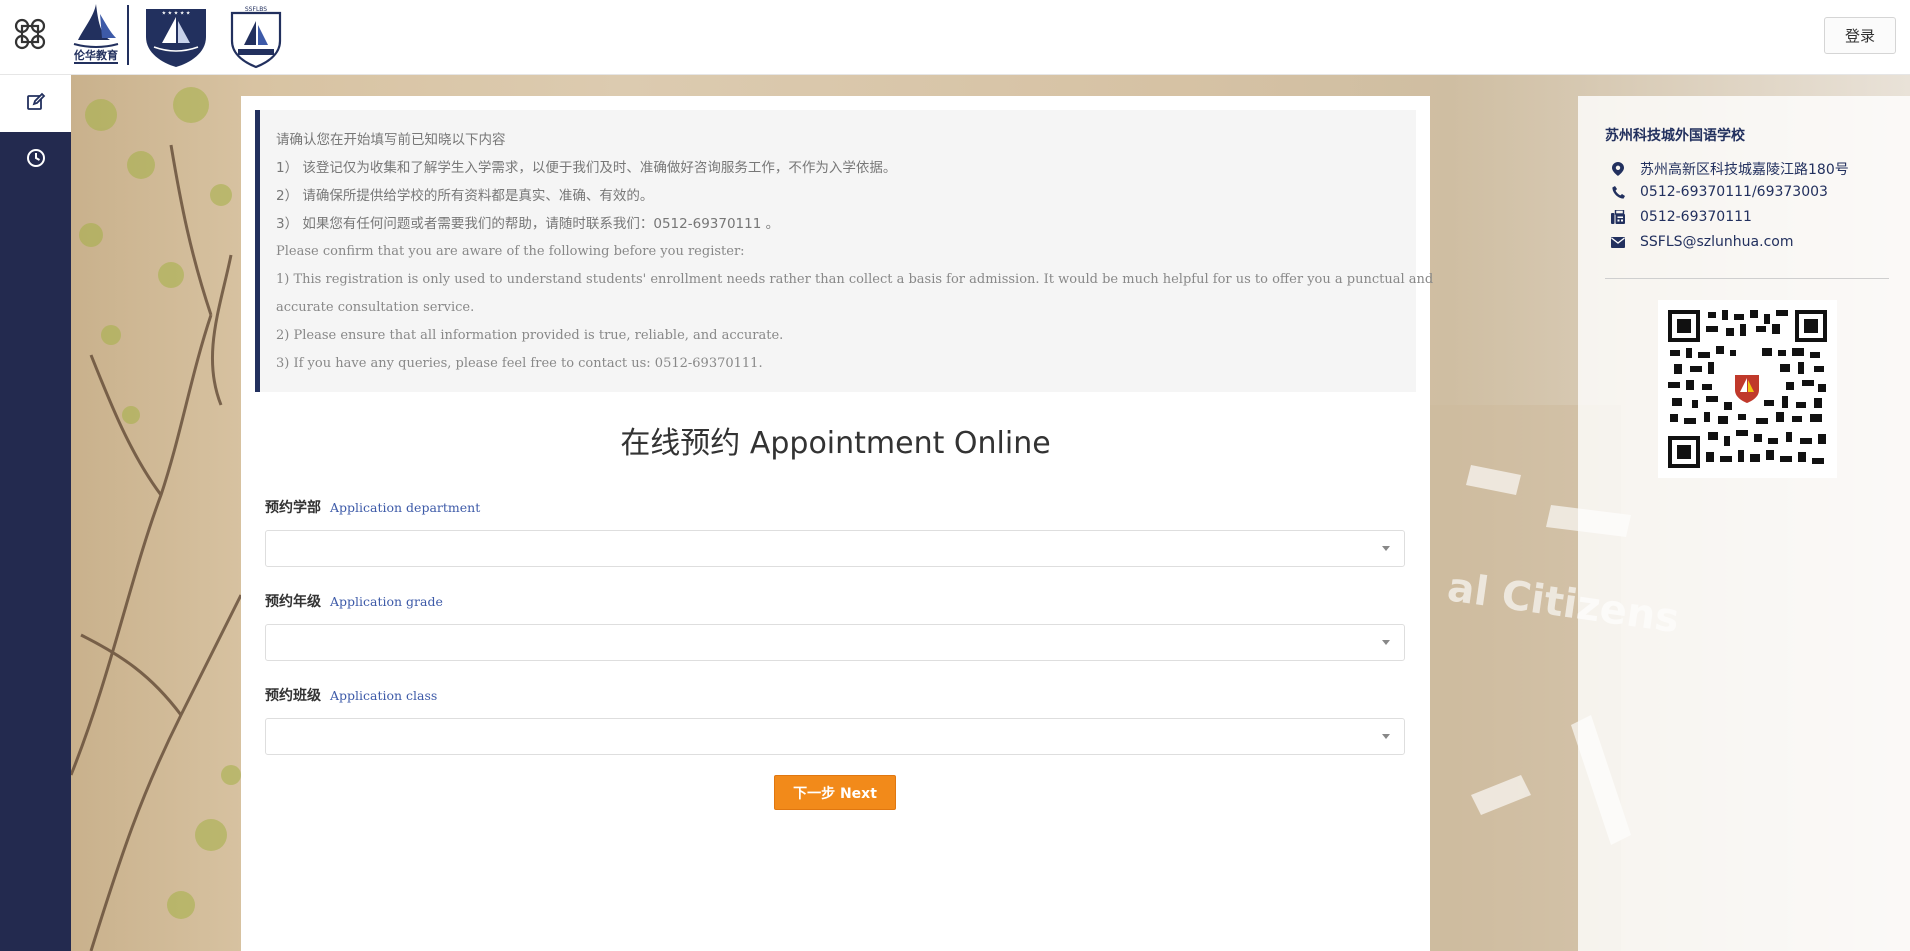  What do you see at coordinates (1747, 389) in the screenshot?
I see `qr-code` at bounding box center [1747, 389].